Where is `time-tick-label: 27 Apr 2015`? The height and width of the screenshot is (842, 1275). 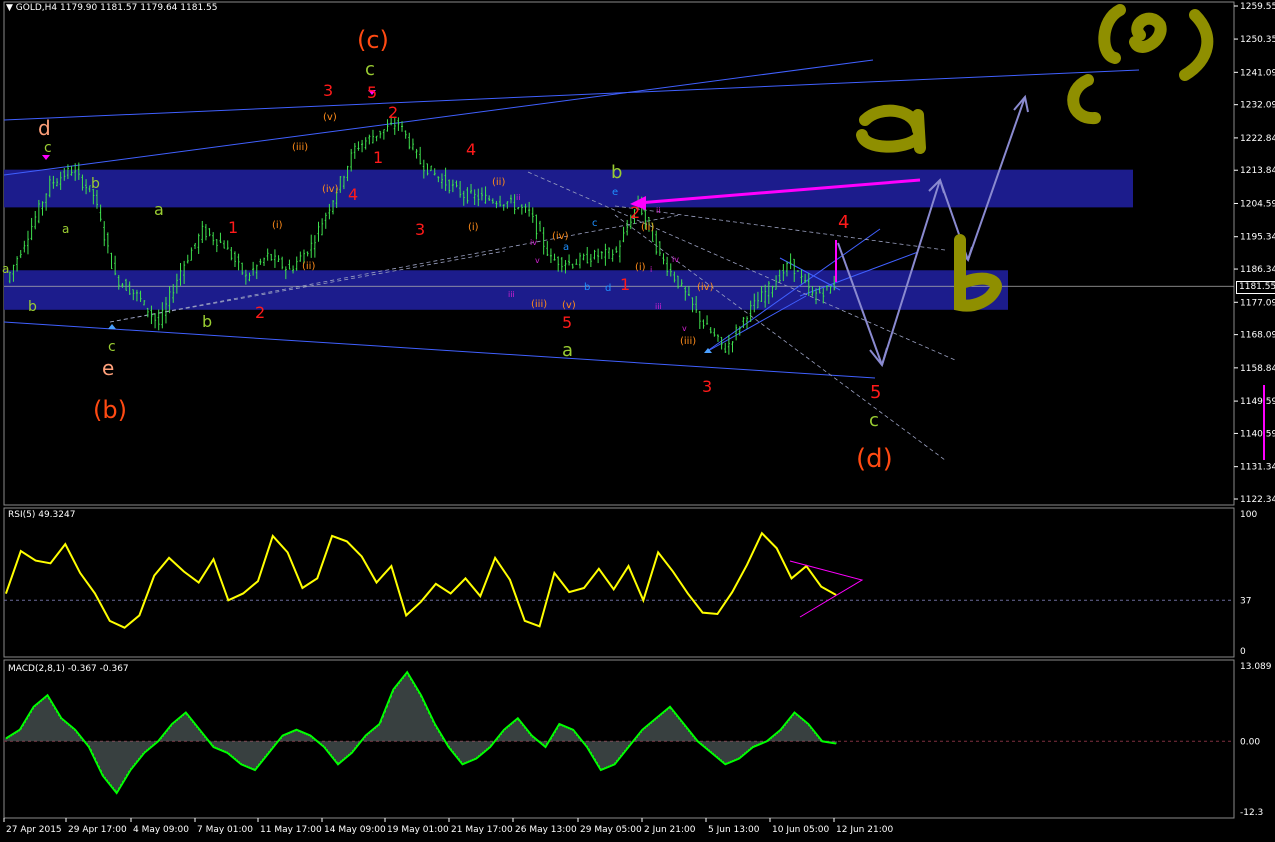
time-tick-label: 27 Apr 2015 is located at coordinates (34, 830).